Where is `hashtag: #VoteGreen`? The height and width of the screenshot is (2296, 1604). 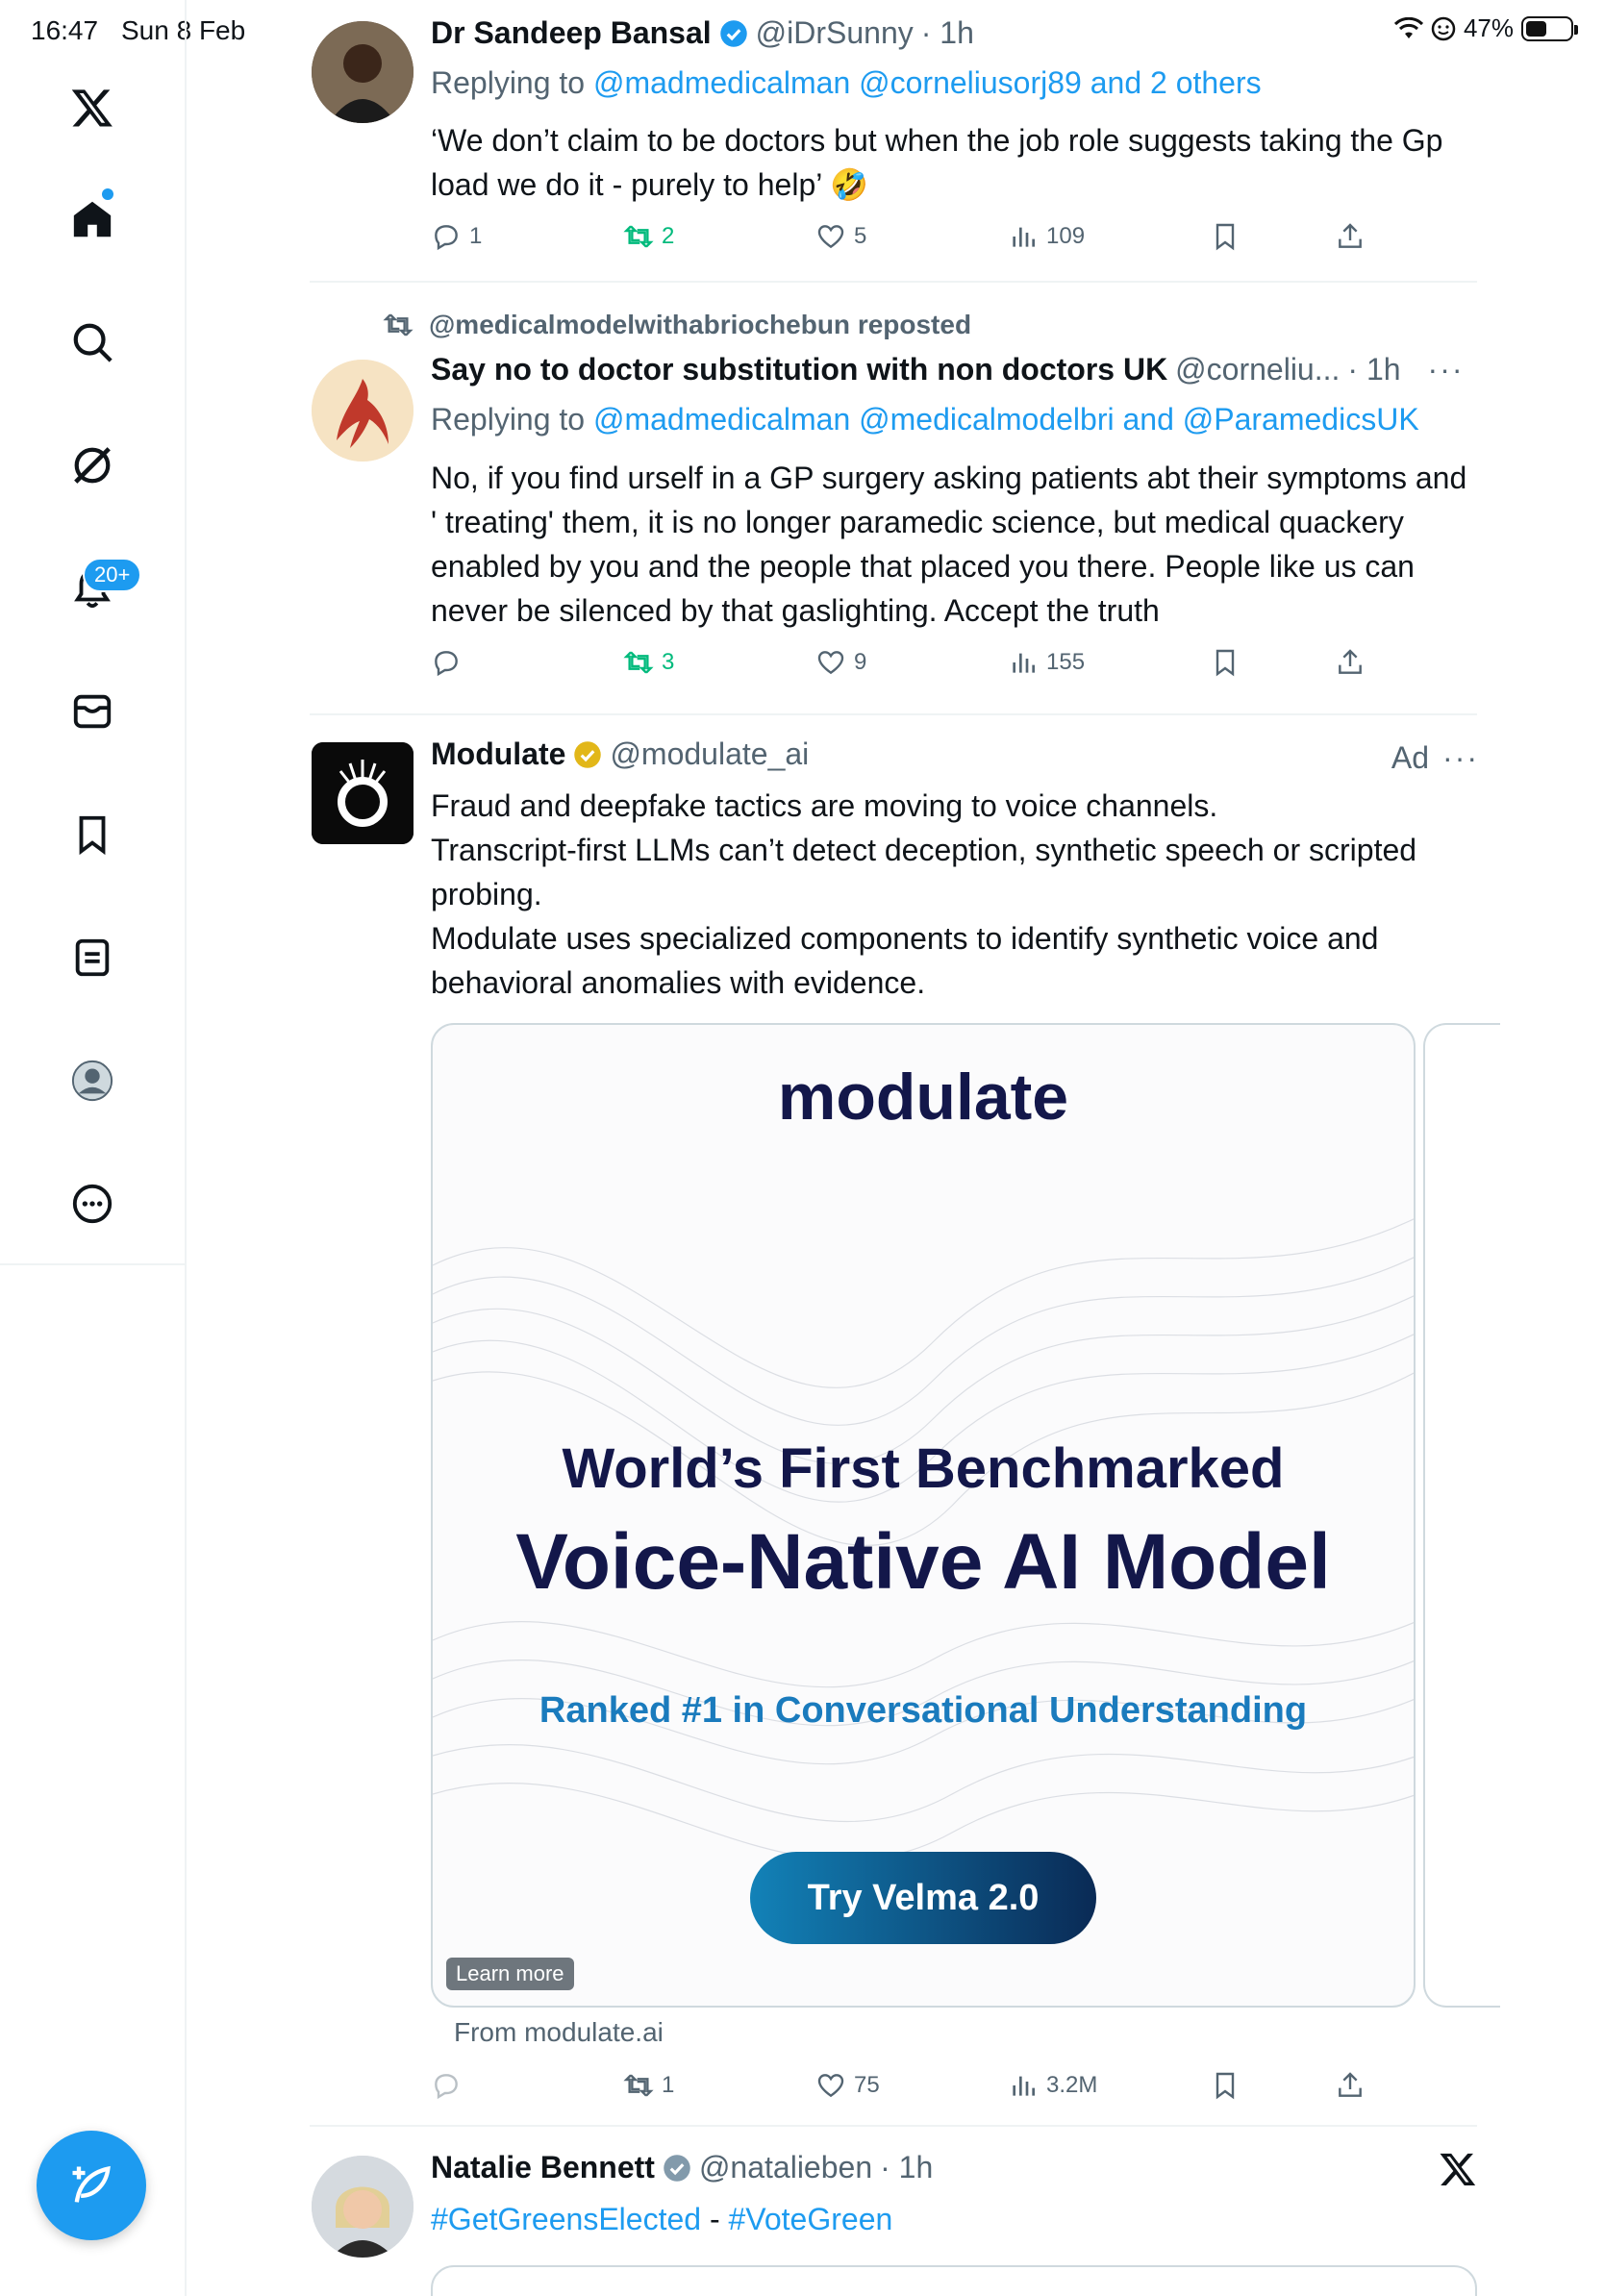
hashtag: #VoteGreen is located at coordinates (810, 2219).